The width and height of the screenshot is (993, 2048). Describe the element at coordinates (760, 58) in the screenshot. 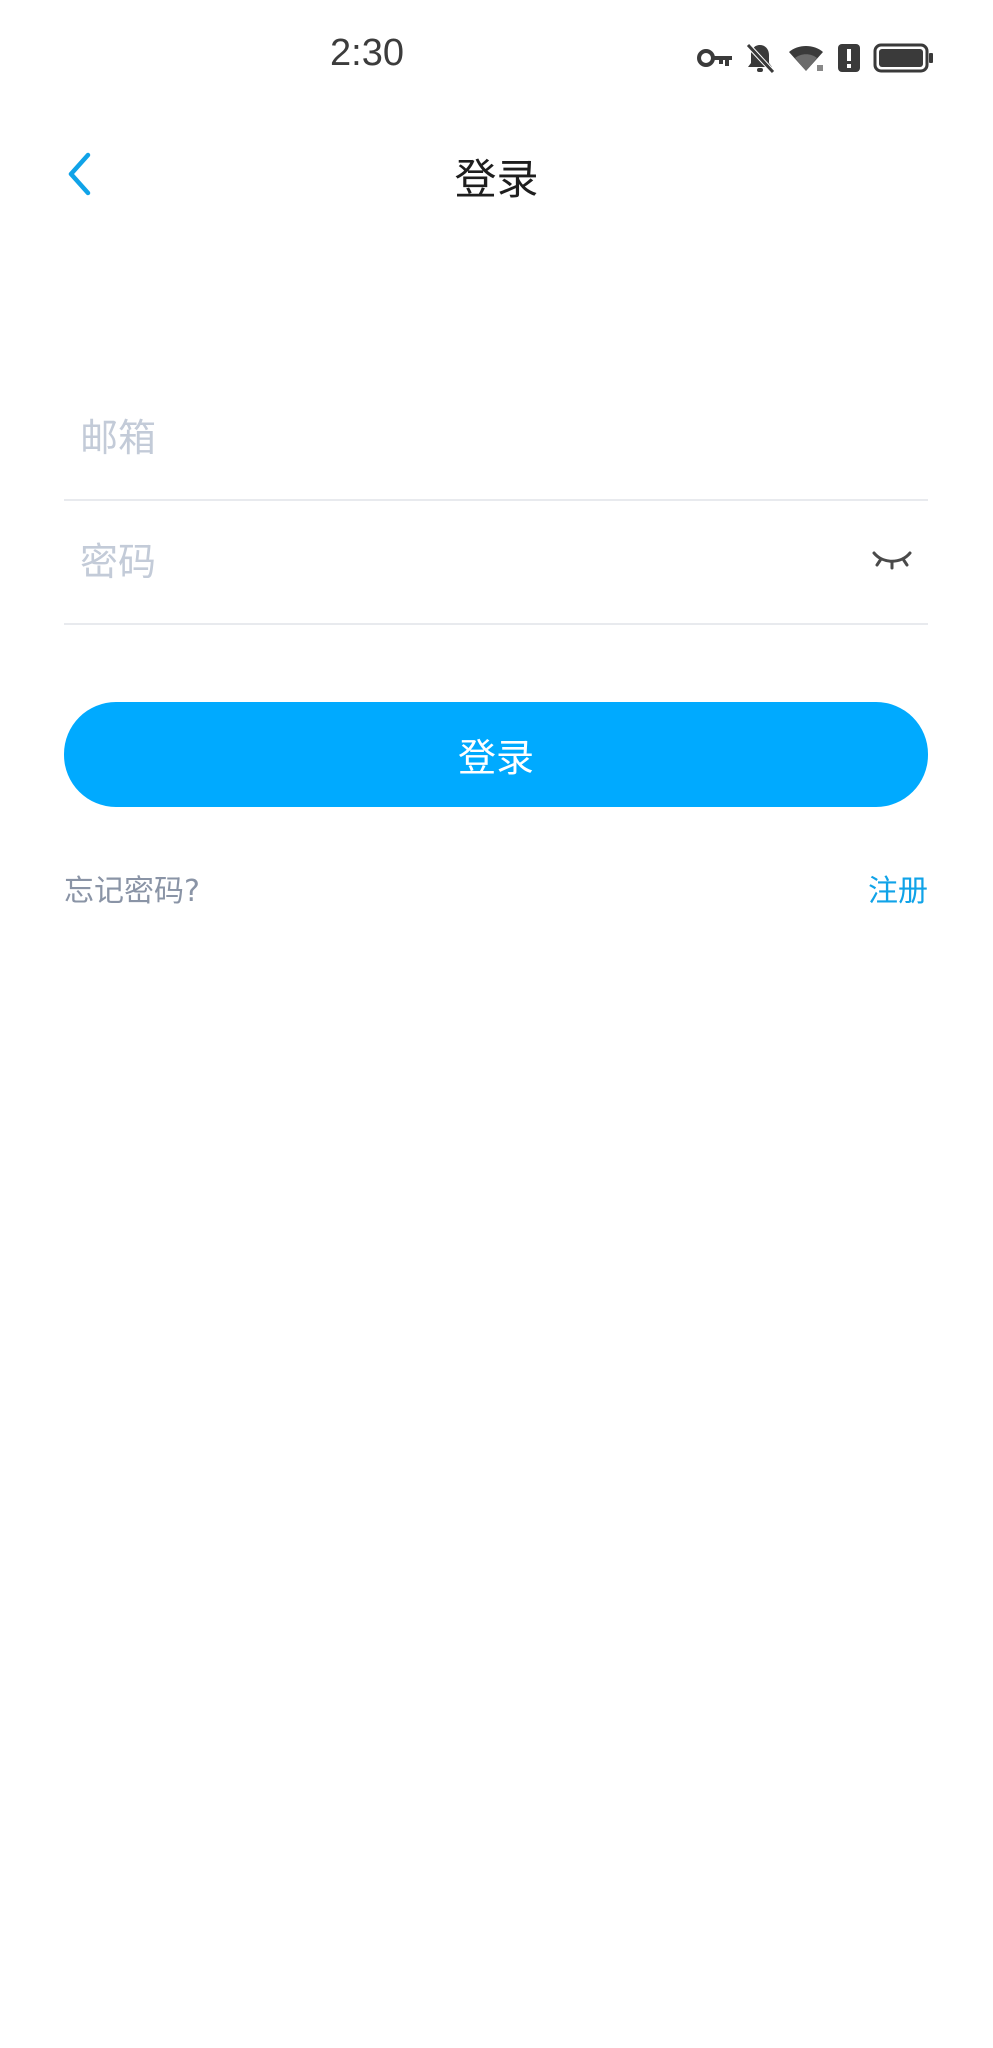

I see `bell-off-icon` at that location.